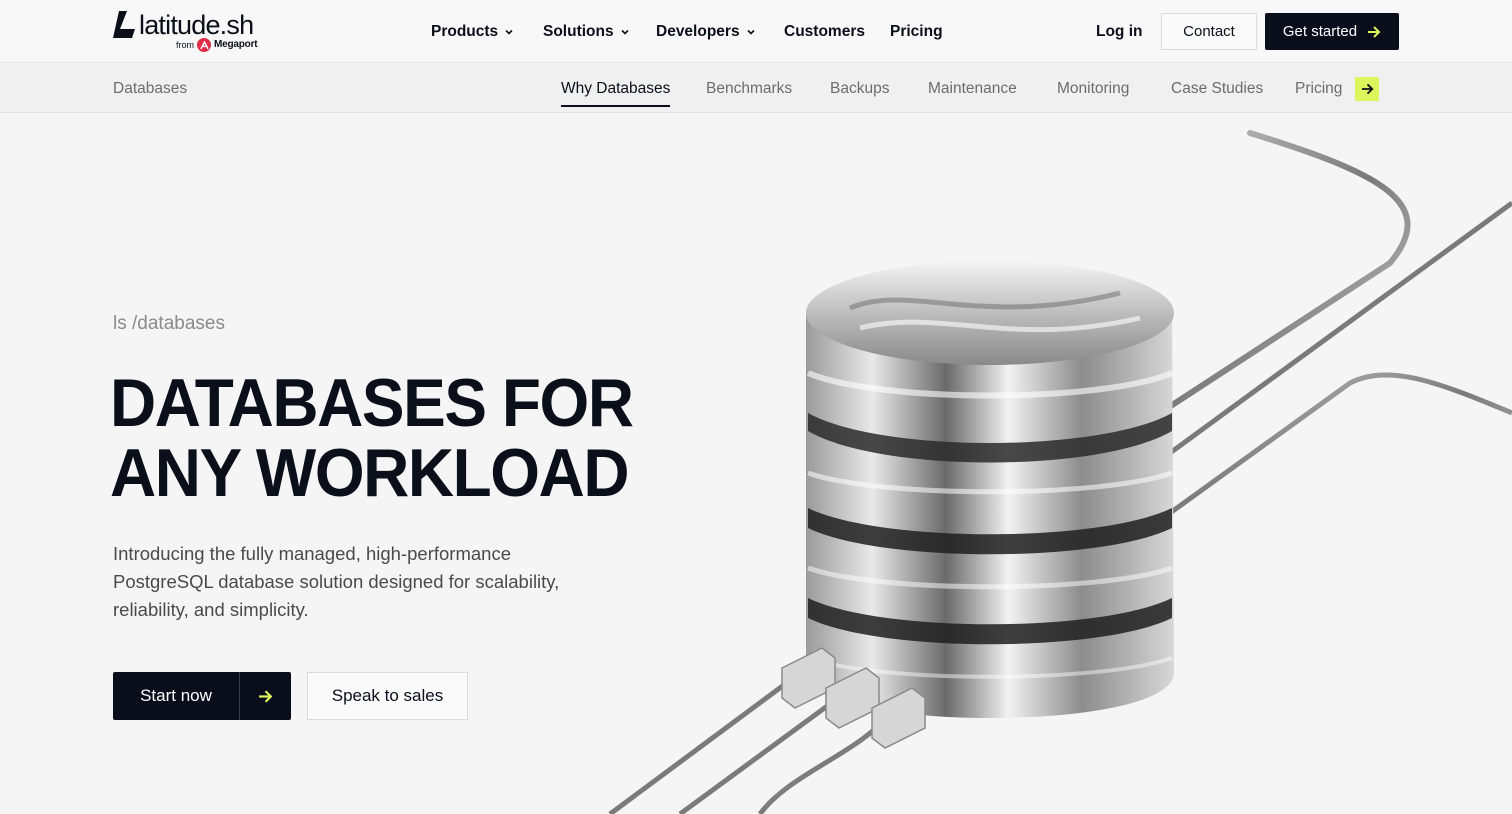 This screenshot has width=1512, height=814. What do you see at coordinates (150, 88) in the screenshot?
I see `subnav-section-title: Databases` at bounding box center [150, 88].